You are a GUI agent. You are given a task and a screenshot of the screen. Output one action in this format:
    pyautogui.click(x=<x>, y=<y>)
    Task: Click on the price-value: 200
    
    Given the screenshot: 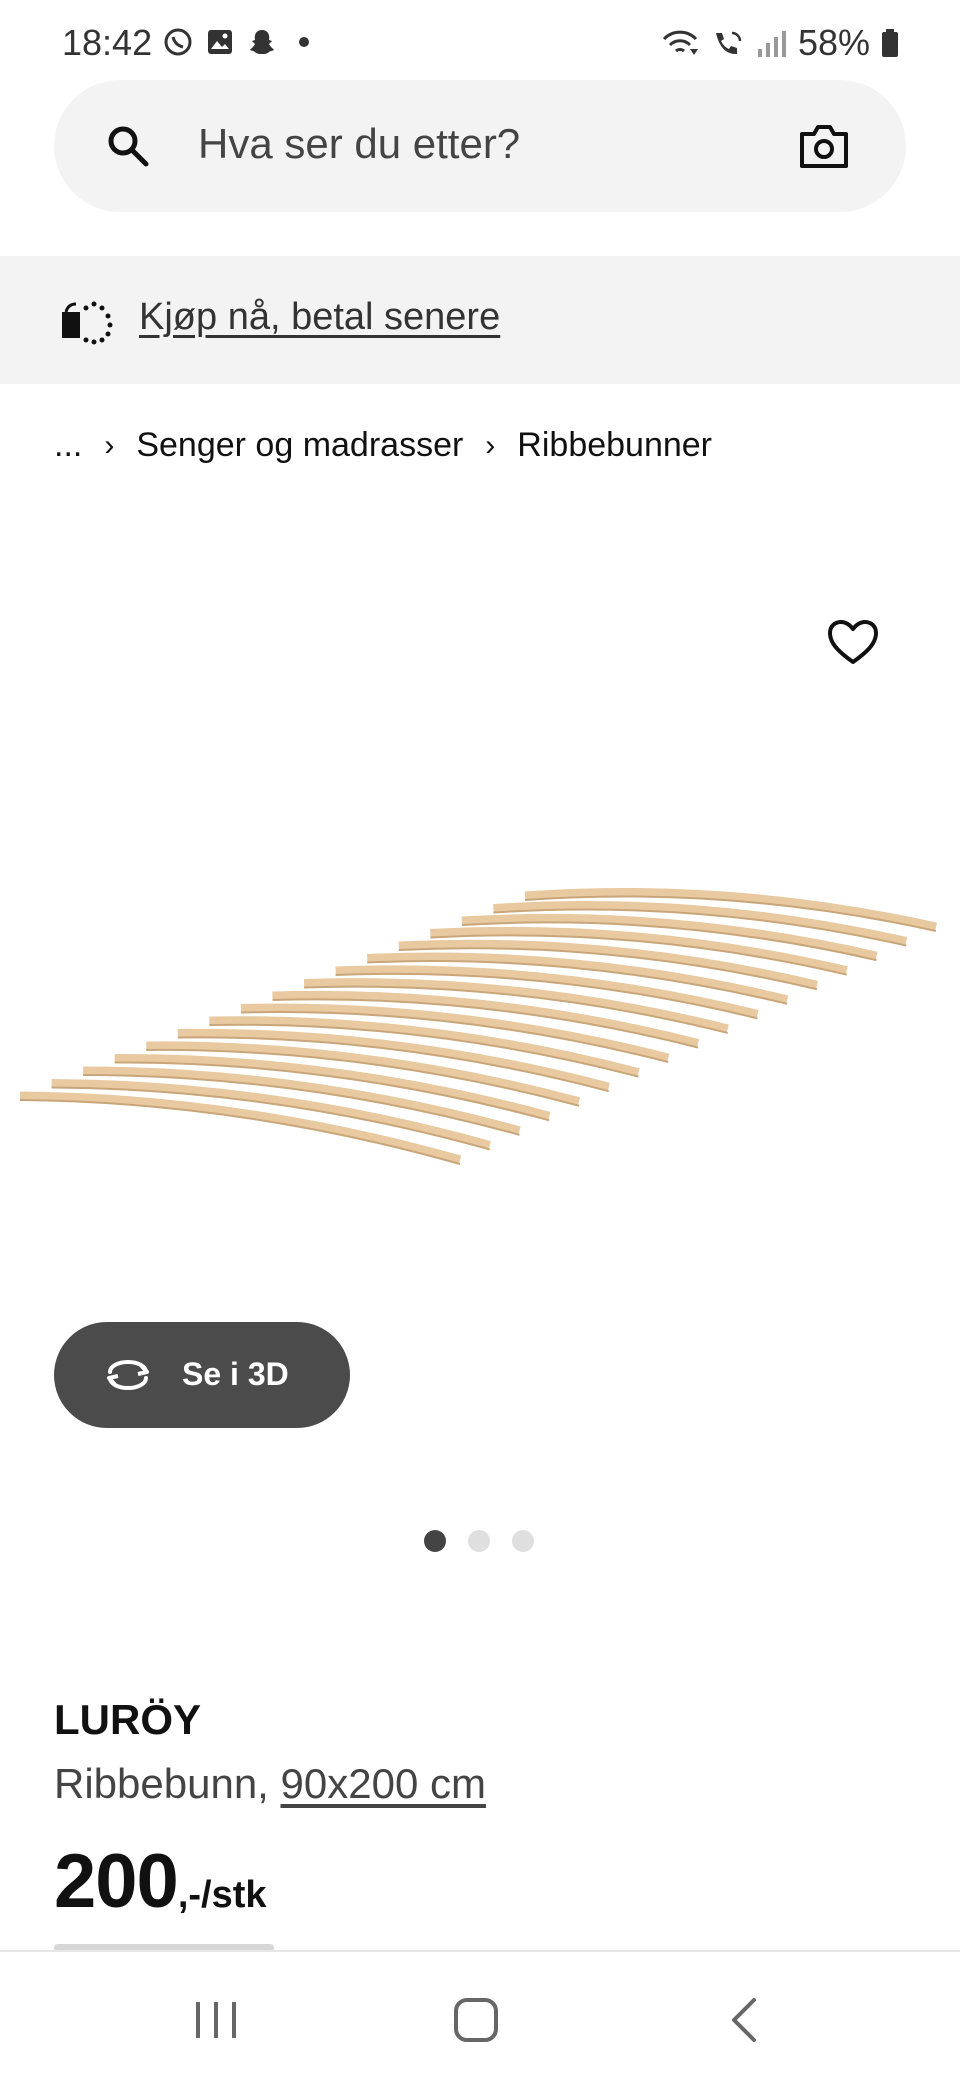 What is the action you would take?
    pyautogui.click(x=116, y=1881)
    